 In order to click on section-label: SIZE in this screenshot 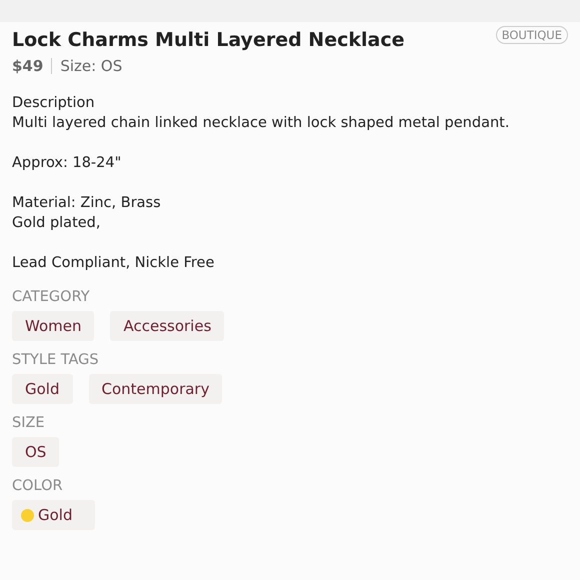, I will do `click(29, 423)`.